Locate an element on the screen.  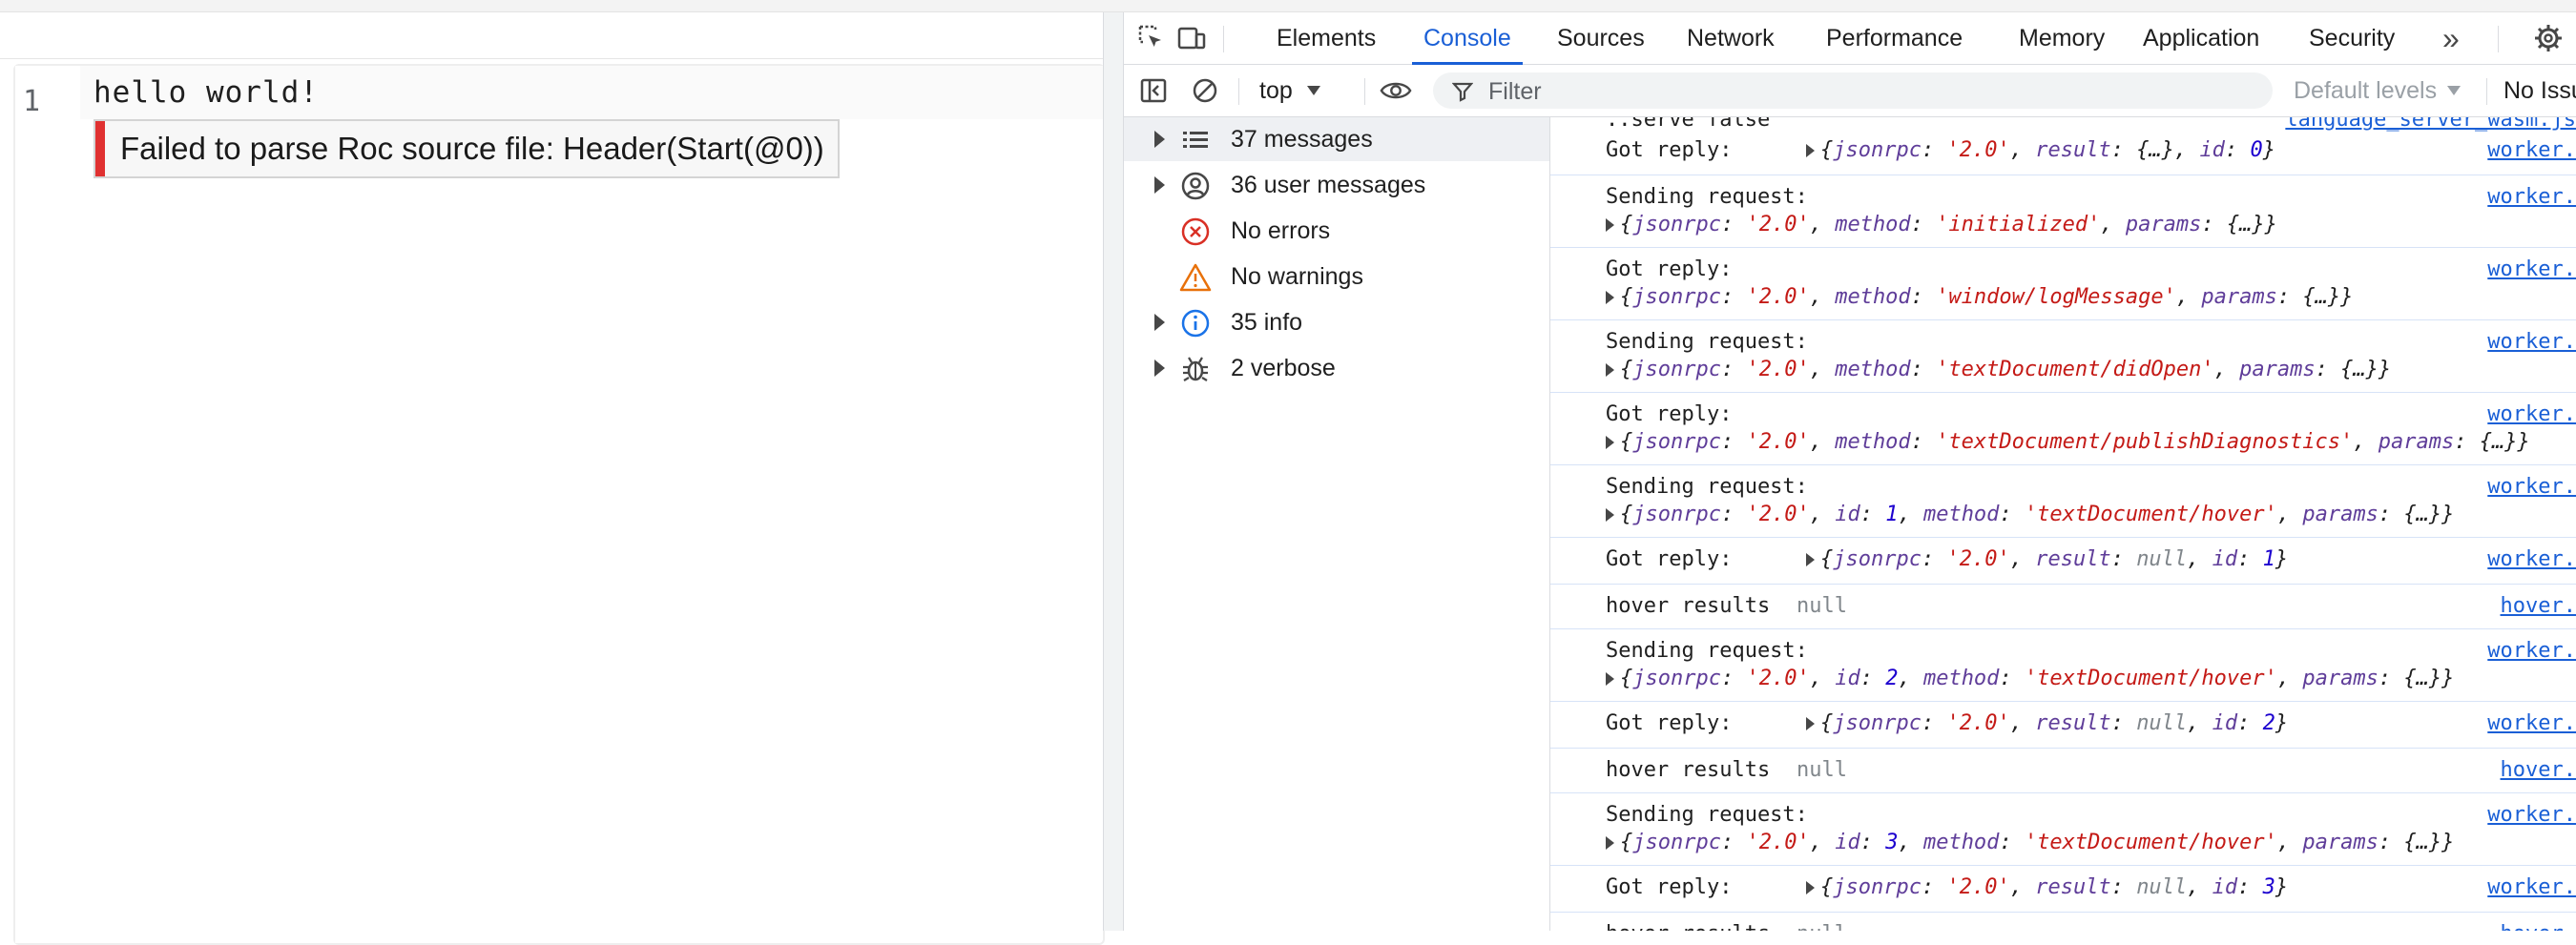
sidebar-item-user-messages: 36 user messages is located at coordinates (1336, 185).